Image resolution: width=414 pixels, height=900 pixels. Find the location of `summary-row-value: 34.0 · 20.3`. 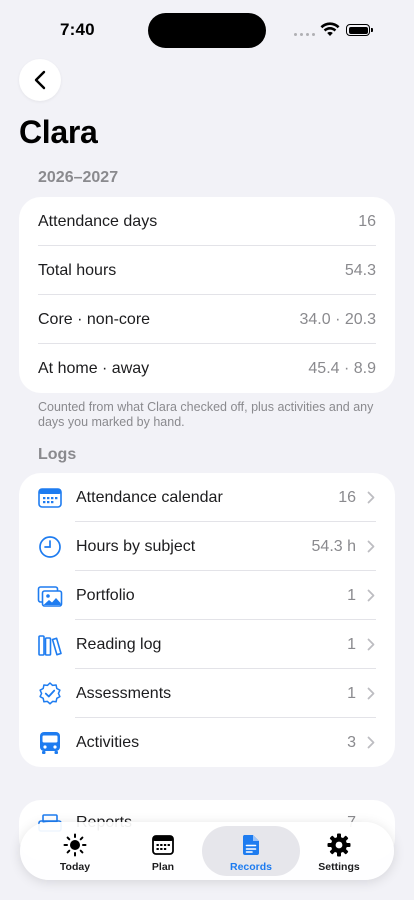

summary-row-value: 34.0 · 20.3 is located at coordinates (338, 319).